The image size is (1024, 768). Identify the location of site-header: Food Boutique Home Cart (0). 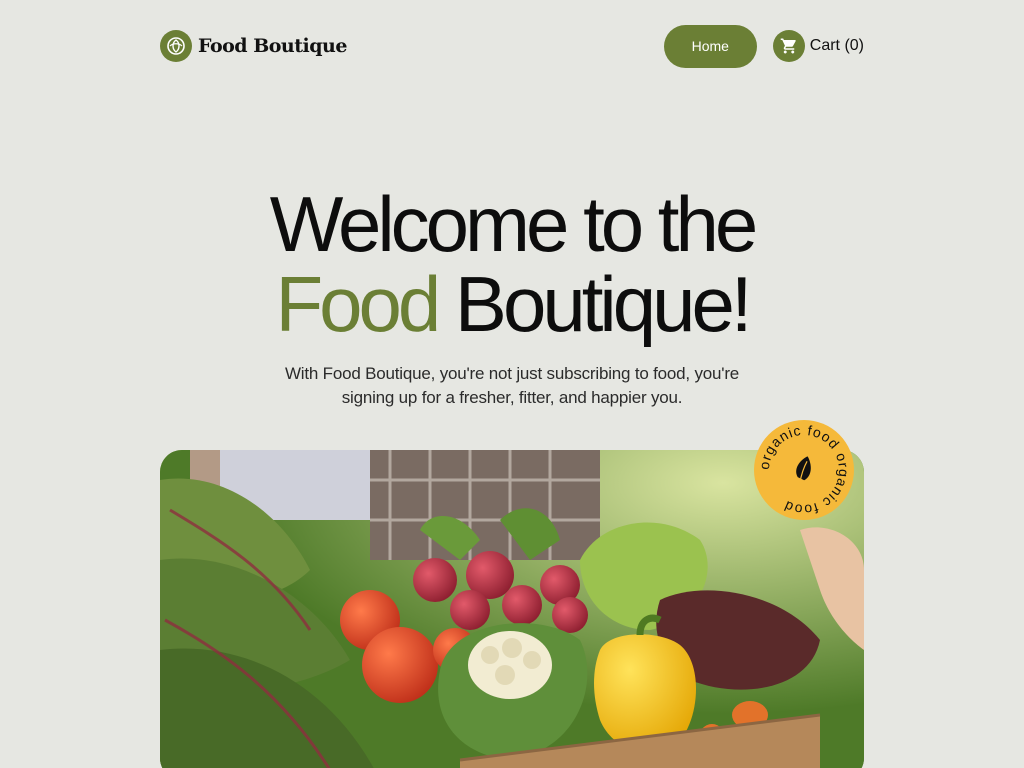
(512, 46).